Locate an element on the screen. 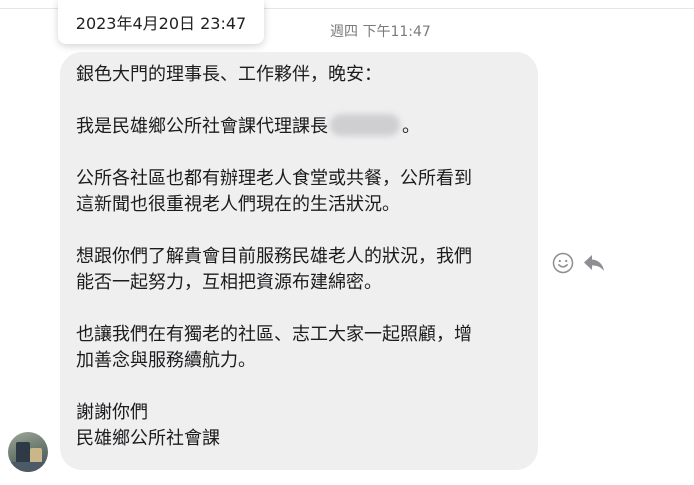  paragraph-line: 公所各社區也都有辦理老人食堂或共餐，公所看到 is located at coordinates (274, 178).